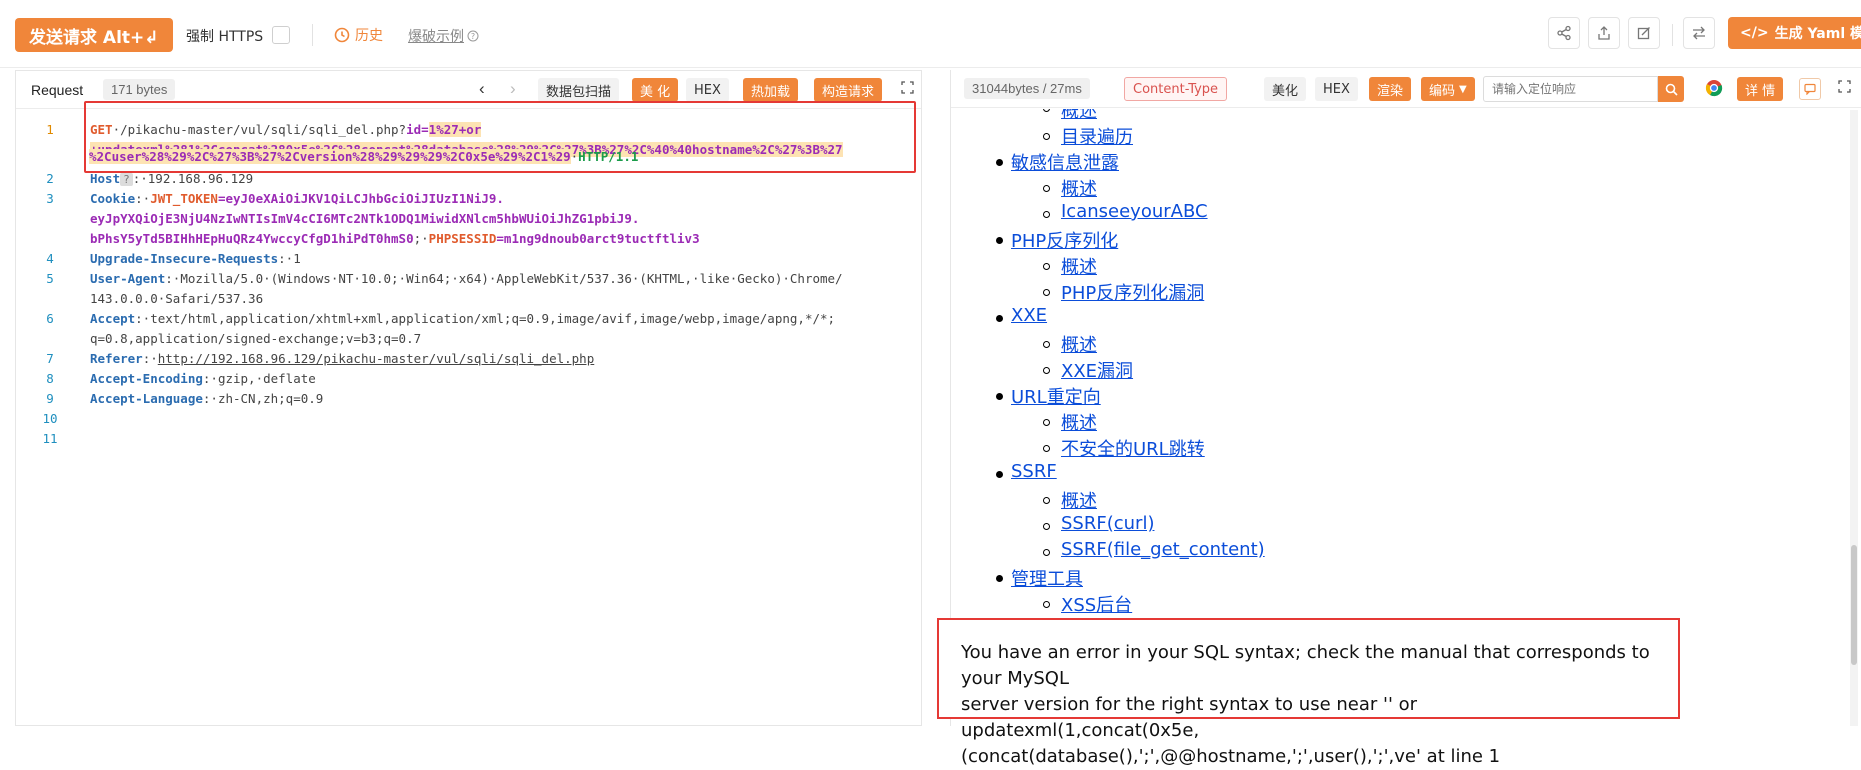 The height and width of the screenshot is (770, 1861). What do you see at coordinates (57, 90) in the screenshot?
I see `request-title: Request` at bounding box center [57, 90].